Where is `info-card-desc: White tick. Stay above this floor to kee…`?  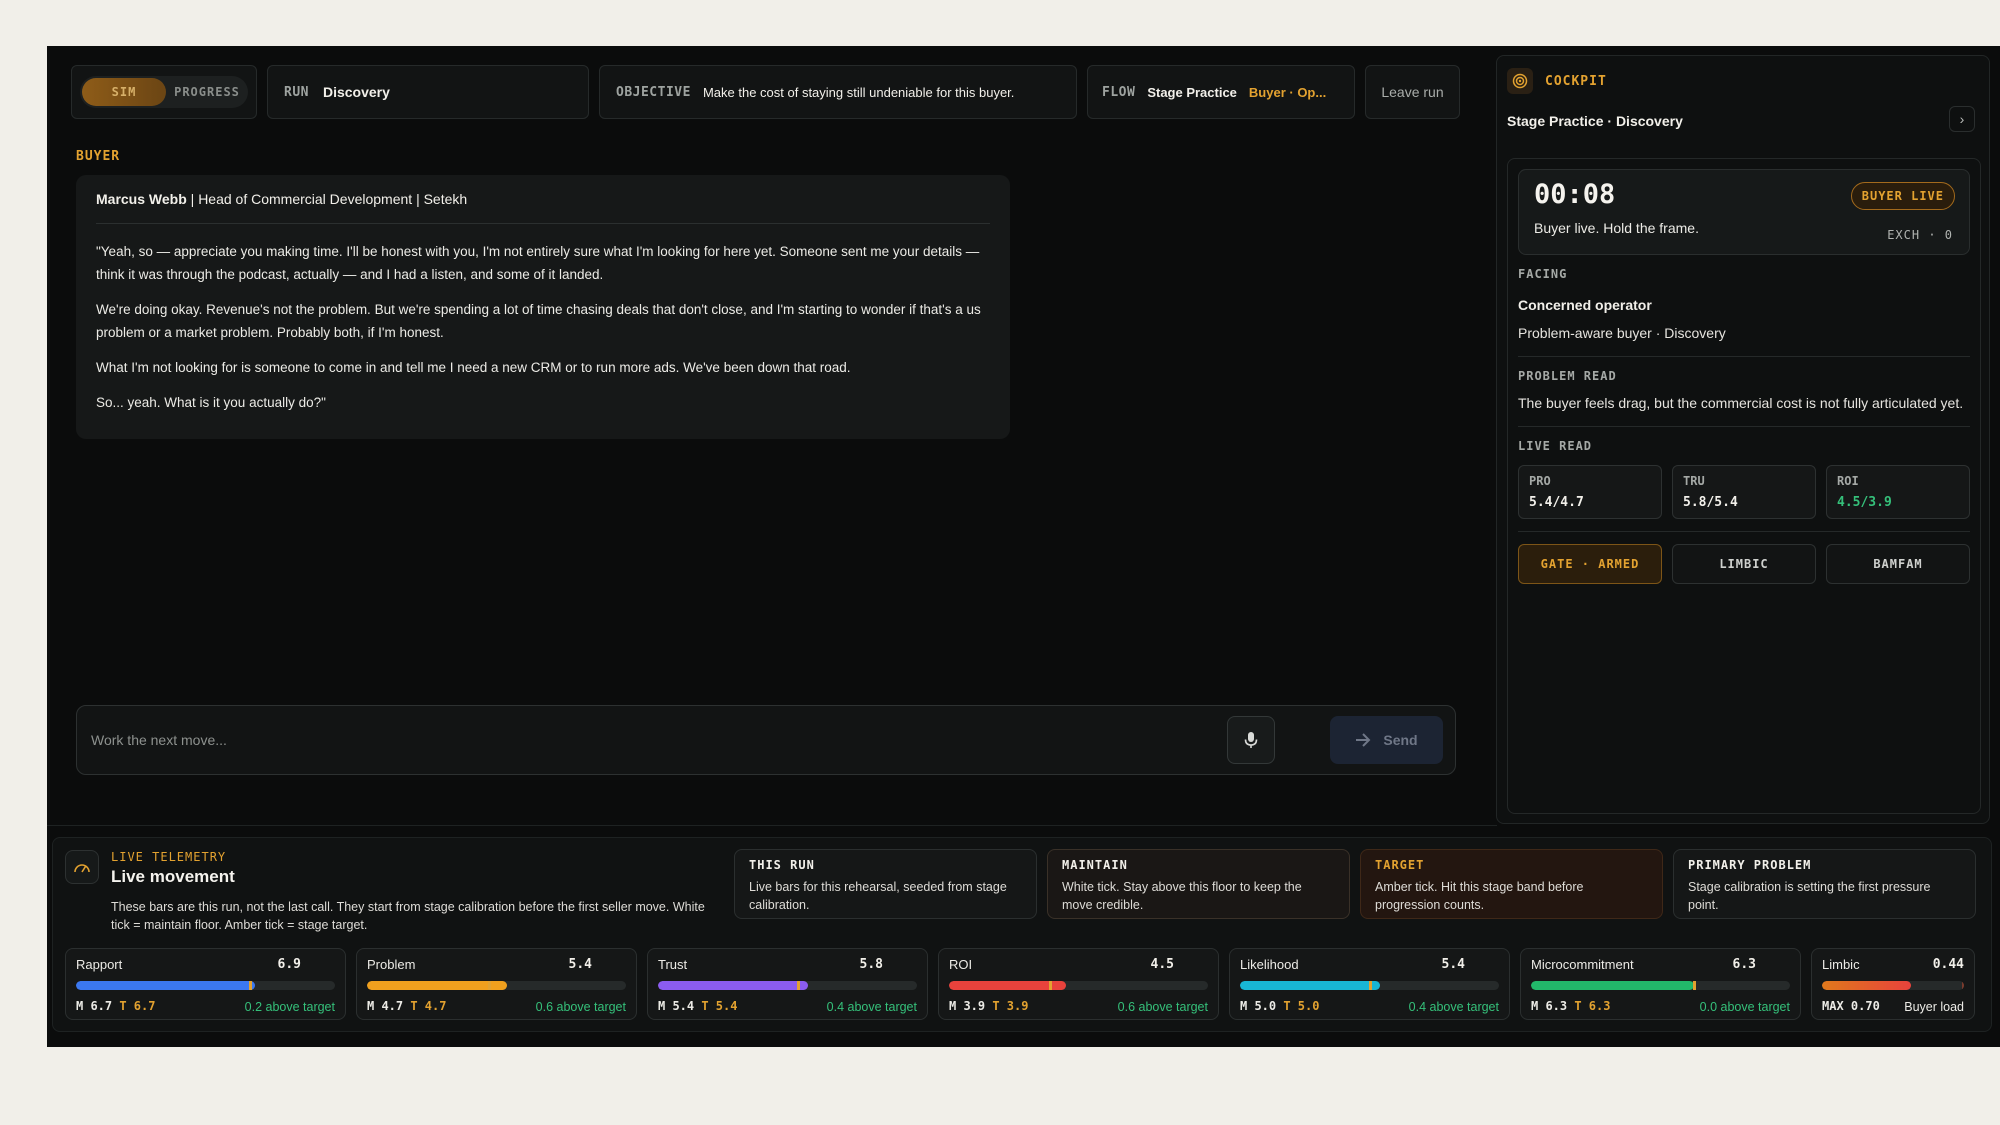 info-card-desc: White tick. Stay above this floor to kee… is located at coordinates (1182, 896).